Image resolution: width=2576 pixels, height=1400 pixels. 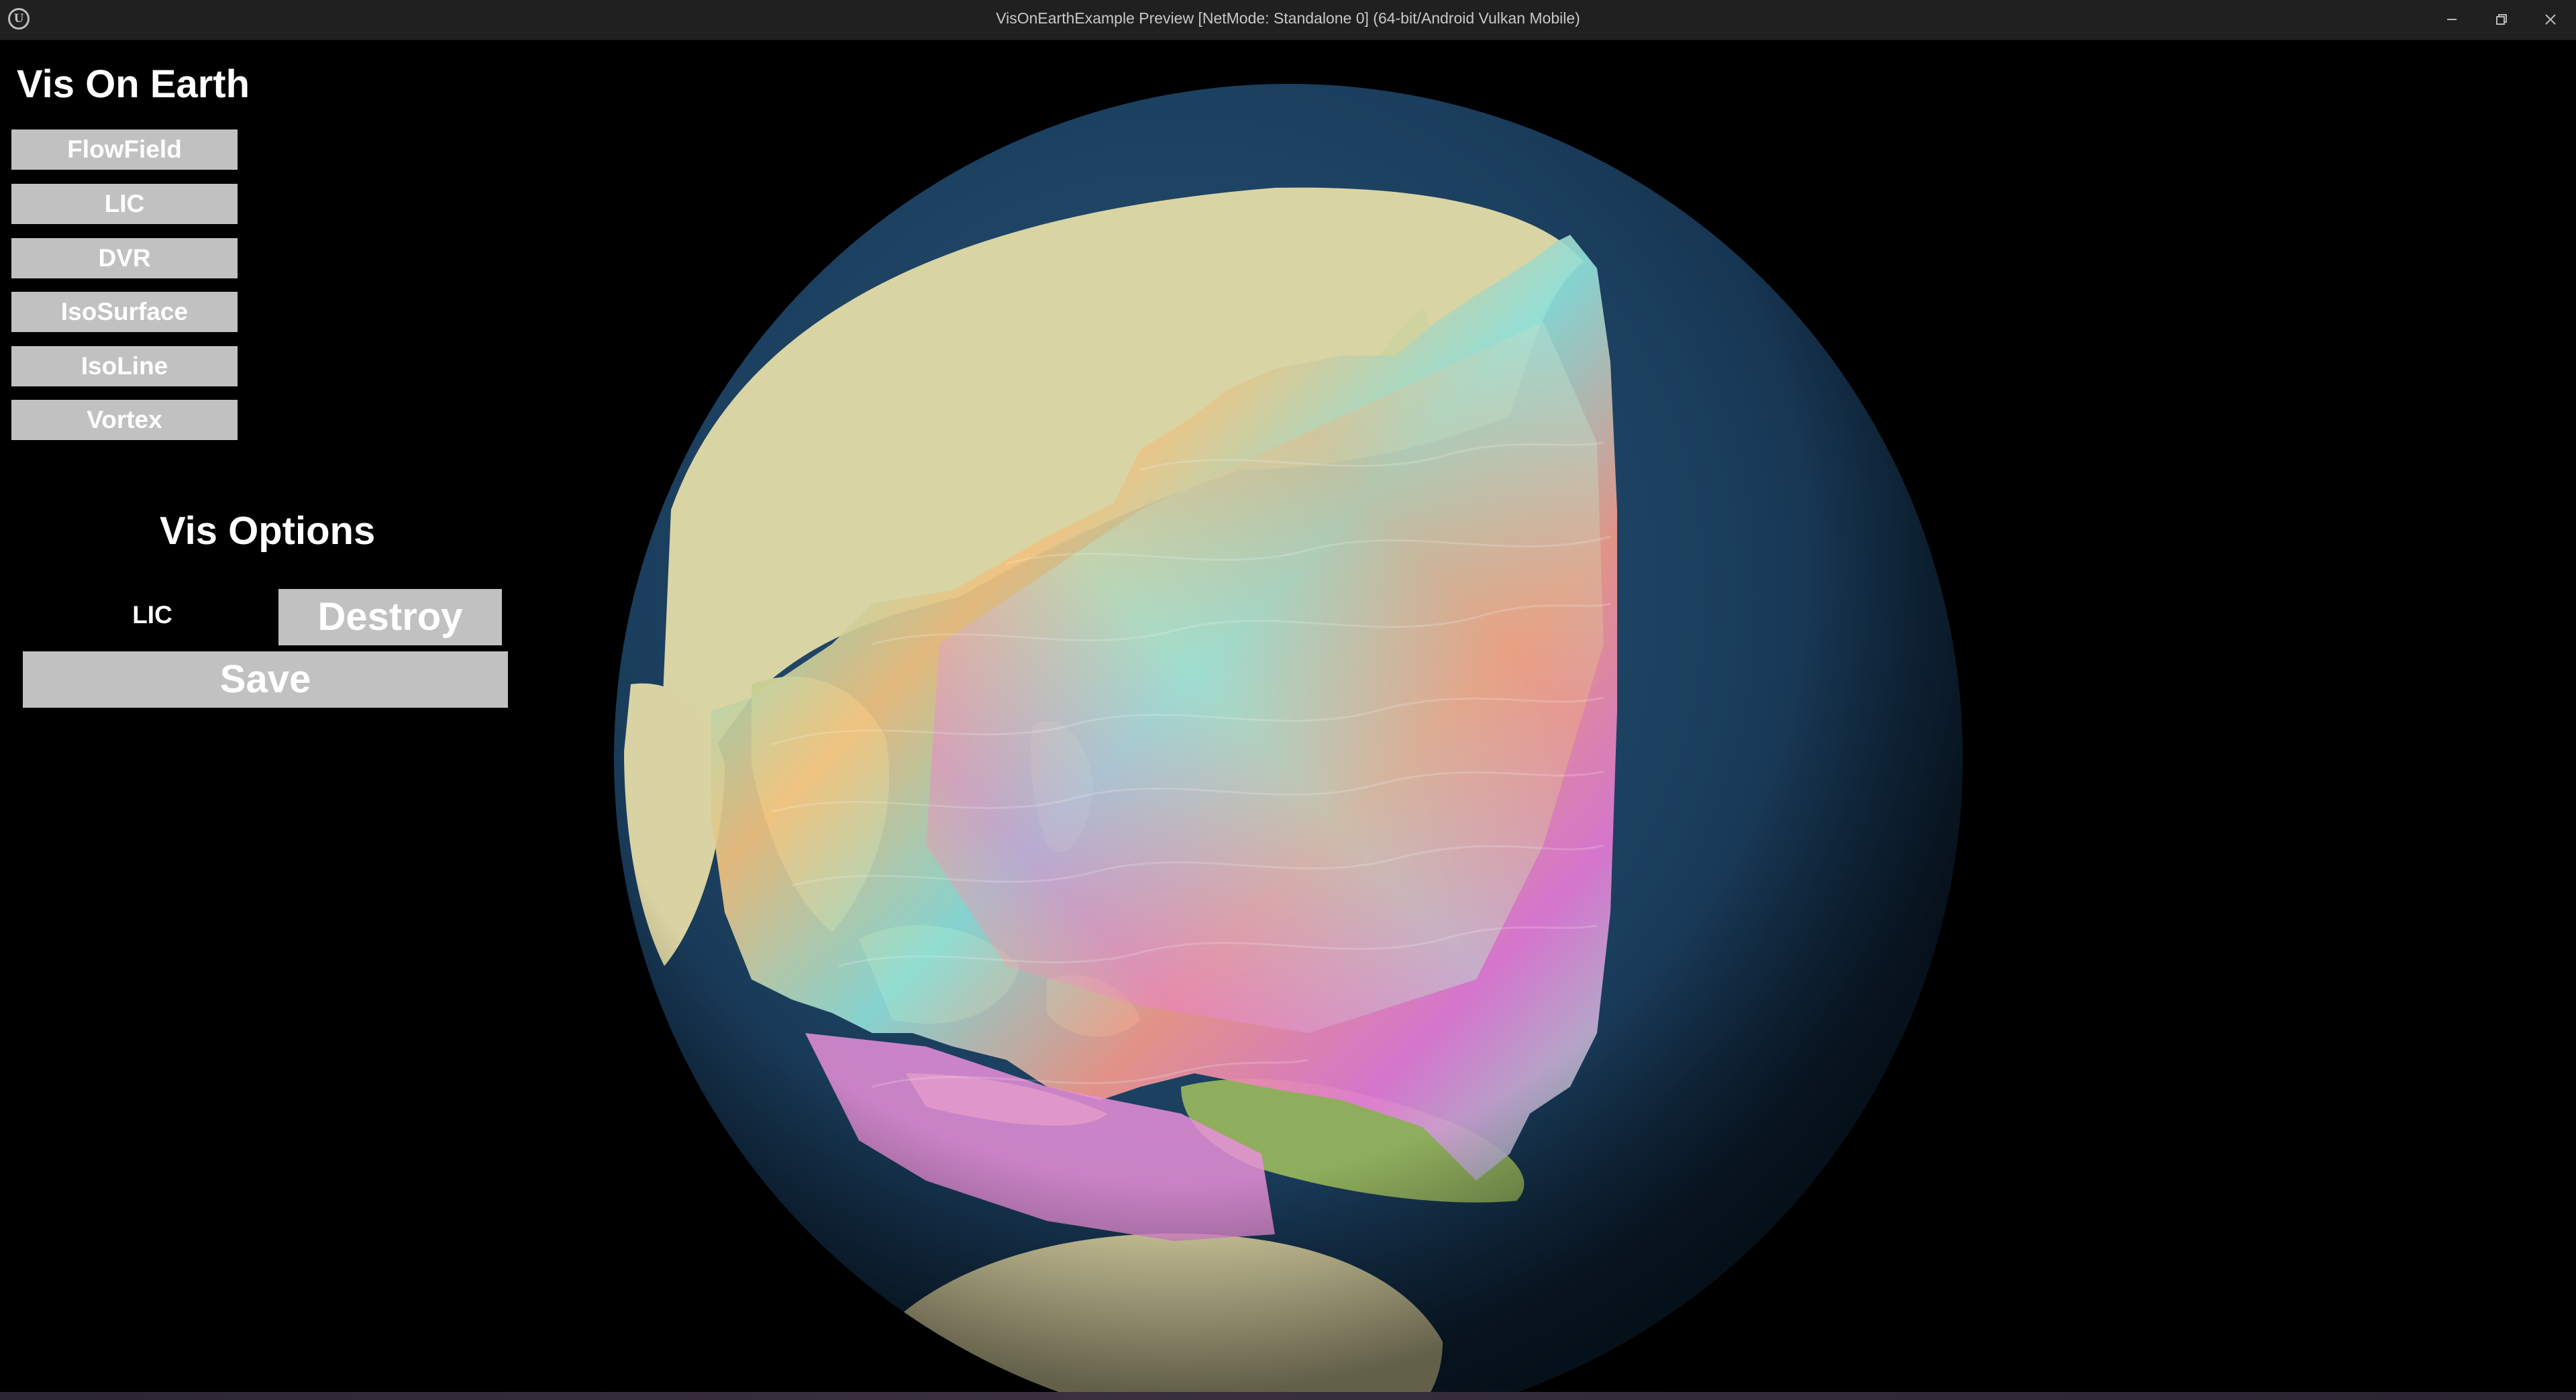 I want to click on destroy-button: Destroy, so click(x=390, y=617).